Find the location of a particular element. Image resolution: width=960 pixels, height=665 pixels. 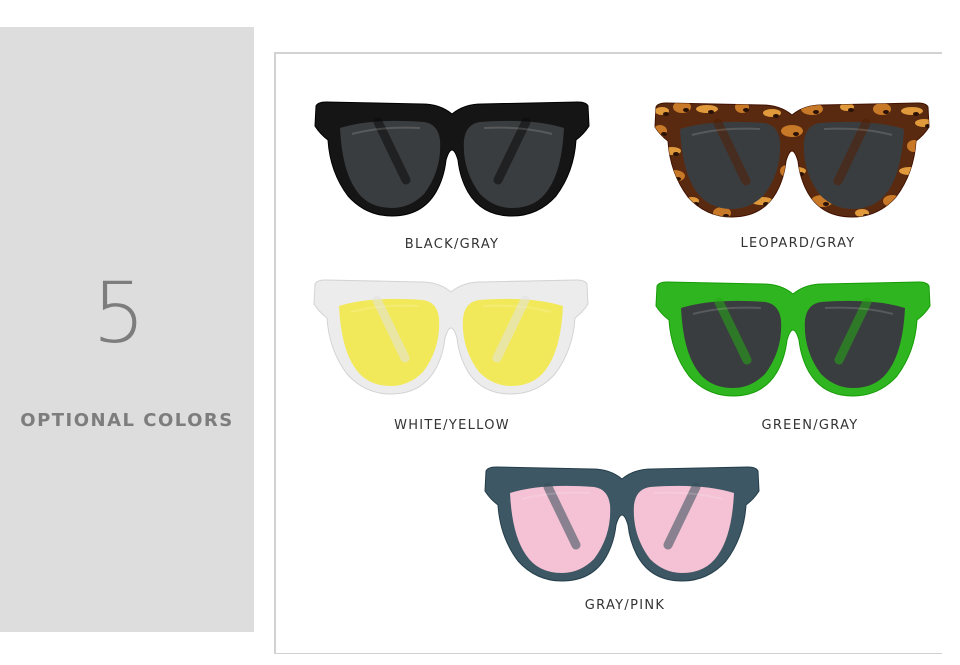

sunglasses-leopard-gray-icon is located at coordinates (792, 160).